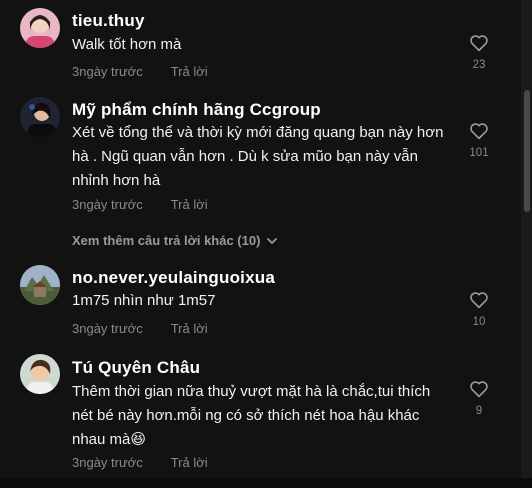 This screenshot has height=488, width=532. I want to click on like-button: 101, so click(479, 140).